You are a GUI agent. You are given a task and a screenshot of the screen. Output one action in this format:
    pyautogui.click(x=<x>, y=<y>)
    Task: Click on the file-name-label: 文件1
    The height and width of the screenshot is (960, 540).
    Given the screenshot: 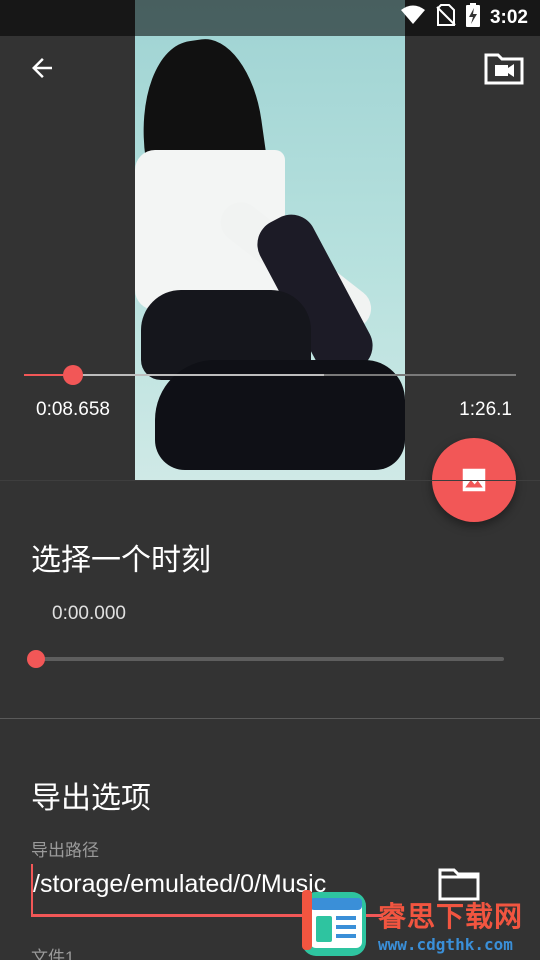 What is the action you would take?
    pyautogui.click(x=53, y=954)
    